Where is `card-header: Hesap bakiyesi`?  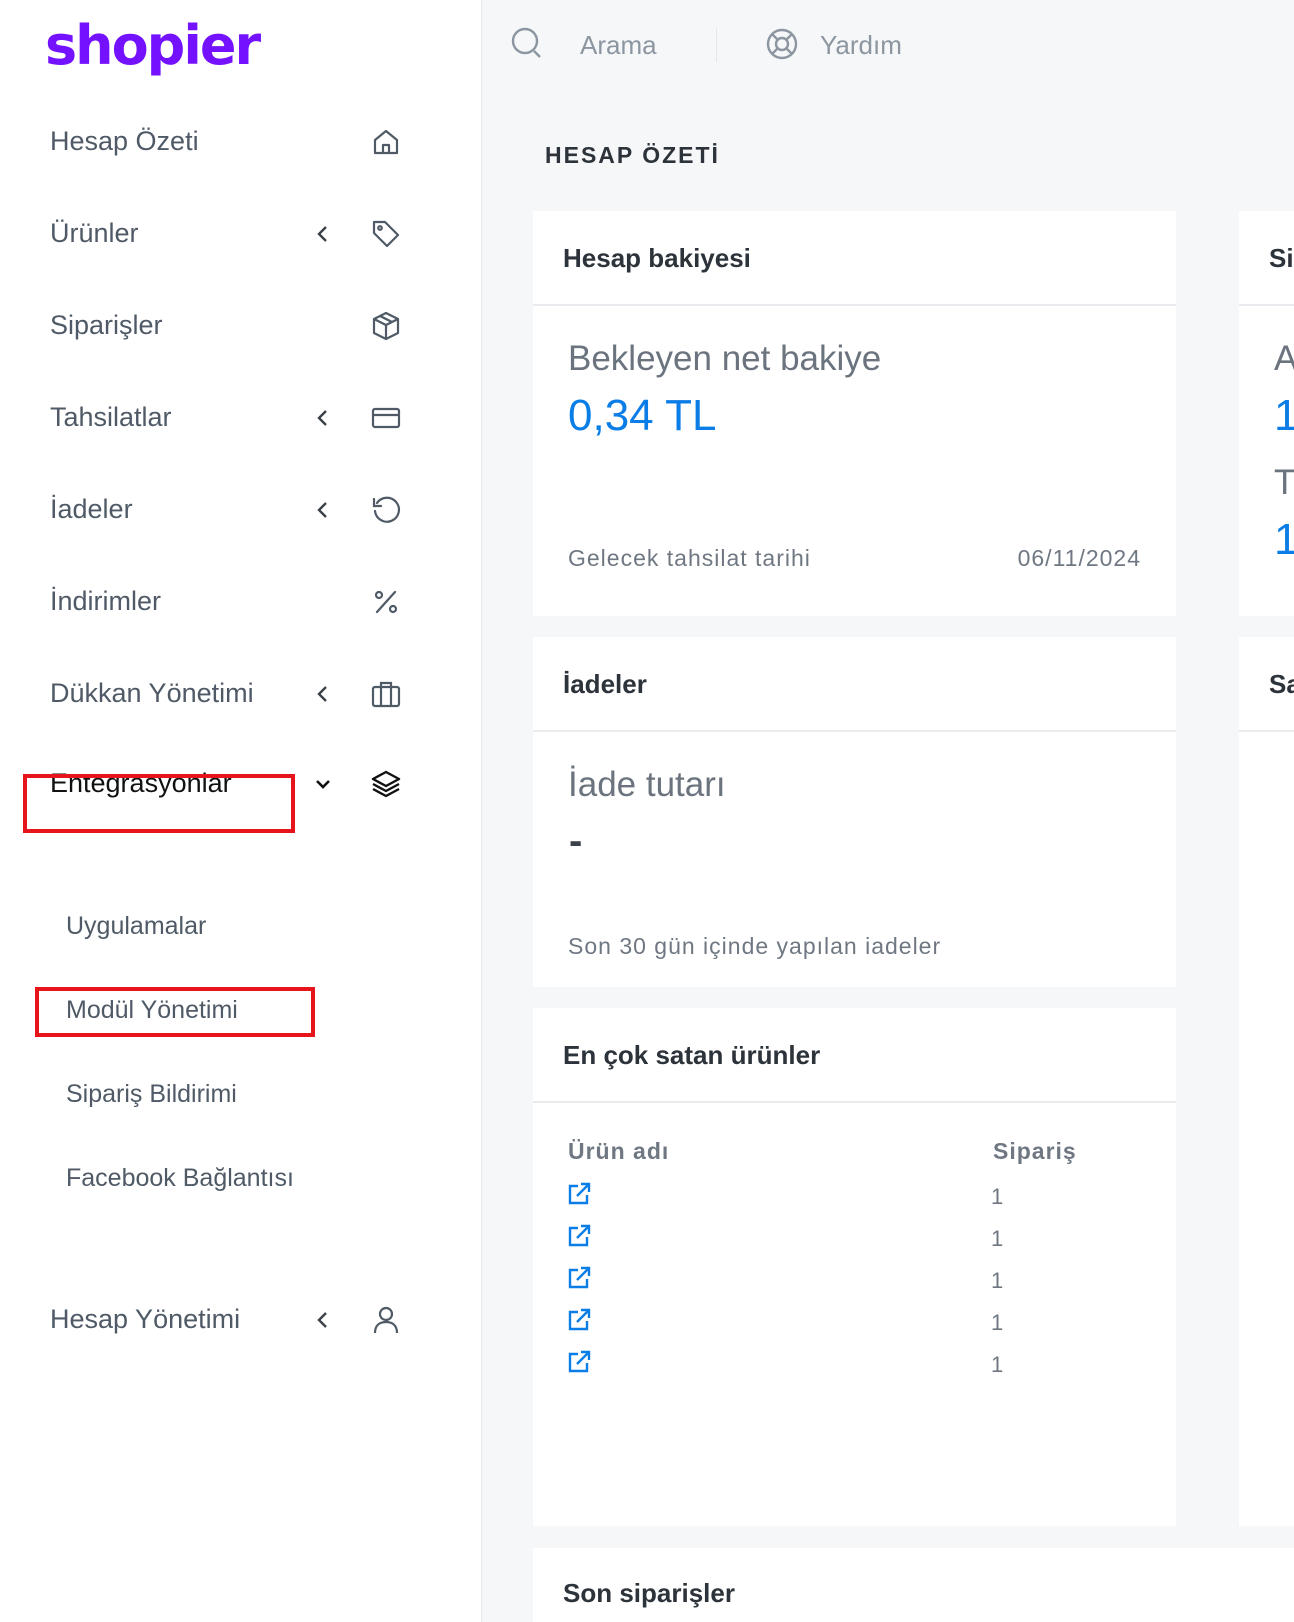
card-header: Hesap bakiyesi is located at coordinates (854, 258).